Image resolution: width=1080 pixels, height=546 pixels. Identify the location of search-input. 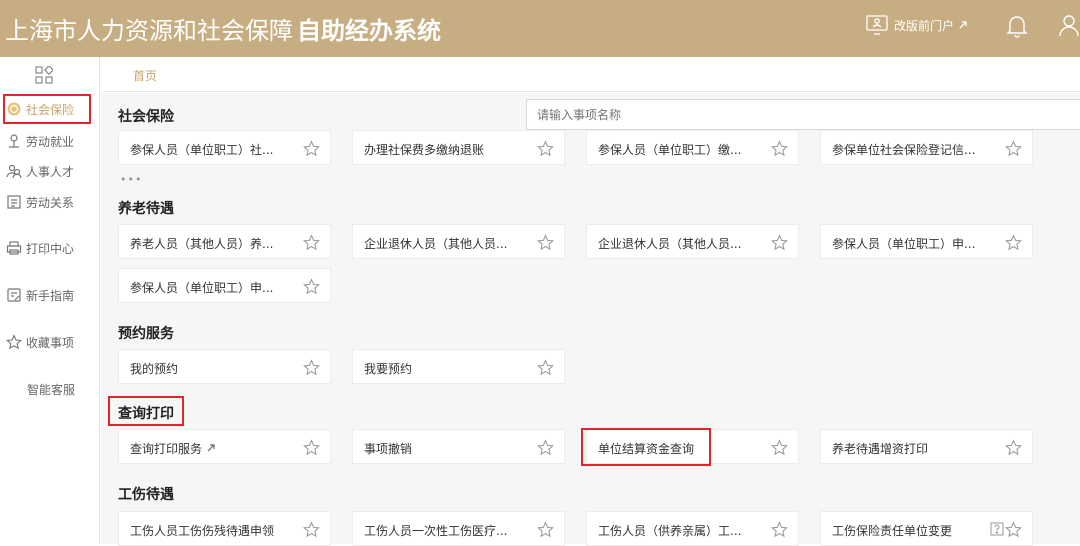
(803, 114).